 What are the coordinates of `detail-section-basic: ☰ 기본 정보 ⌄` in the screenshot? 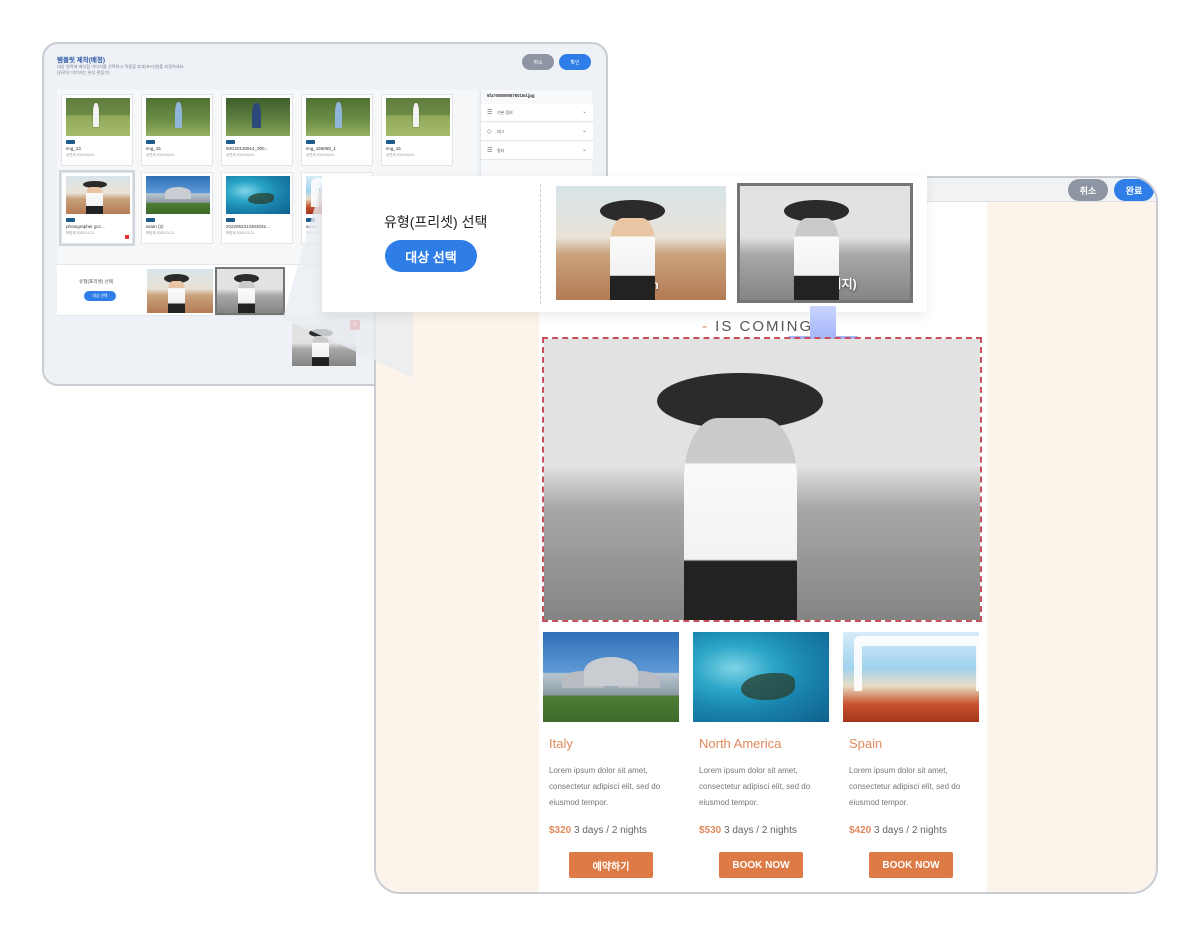 It's located at (537, 113).